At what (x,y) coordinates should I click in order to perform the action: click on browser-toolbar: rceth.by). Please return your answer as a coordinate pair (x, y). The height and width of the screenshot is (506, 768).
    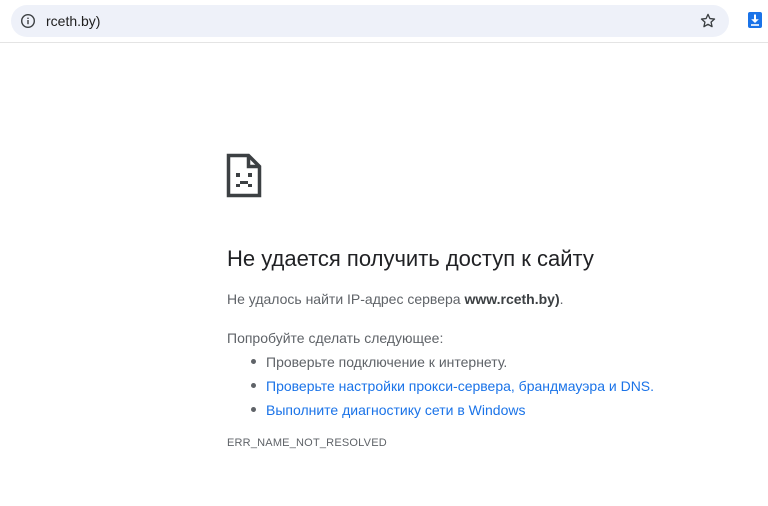
    Looking at the image, I should click on (384, 21).